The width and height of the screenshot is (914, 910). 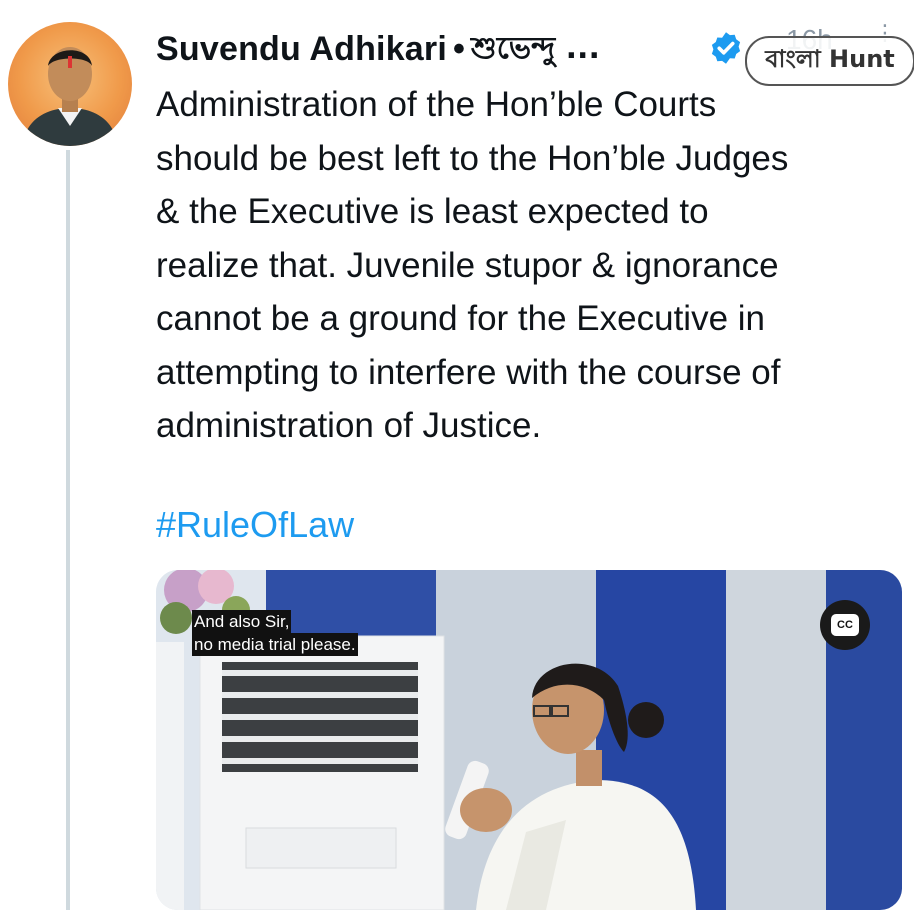 I want to click on cc-icon: CC, so click(x=845, y=625).